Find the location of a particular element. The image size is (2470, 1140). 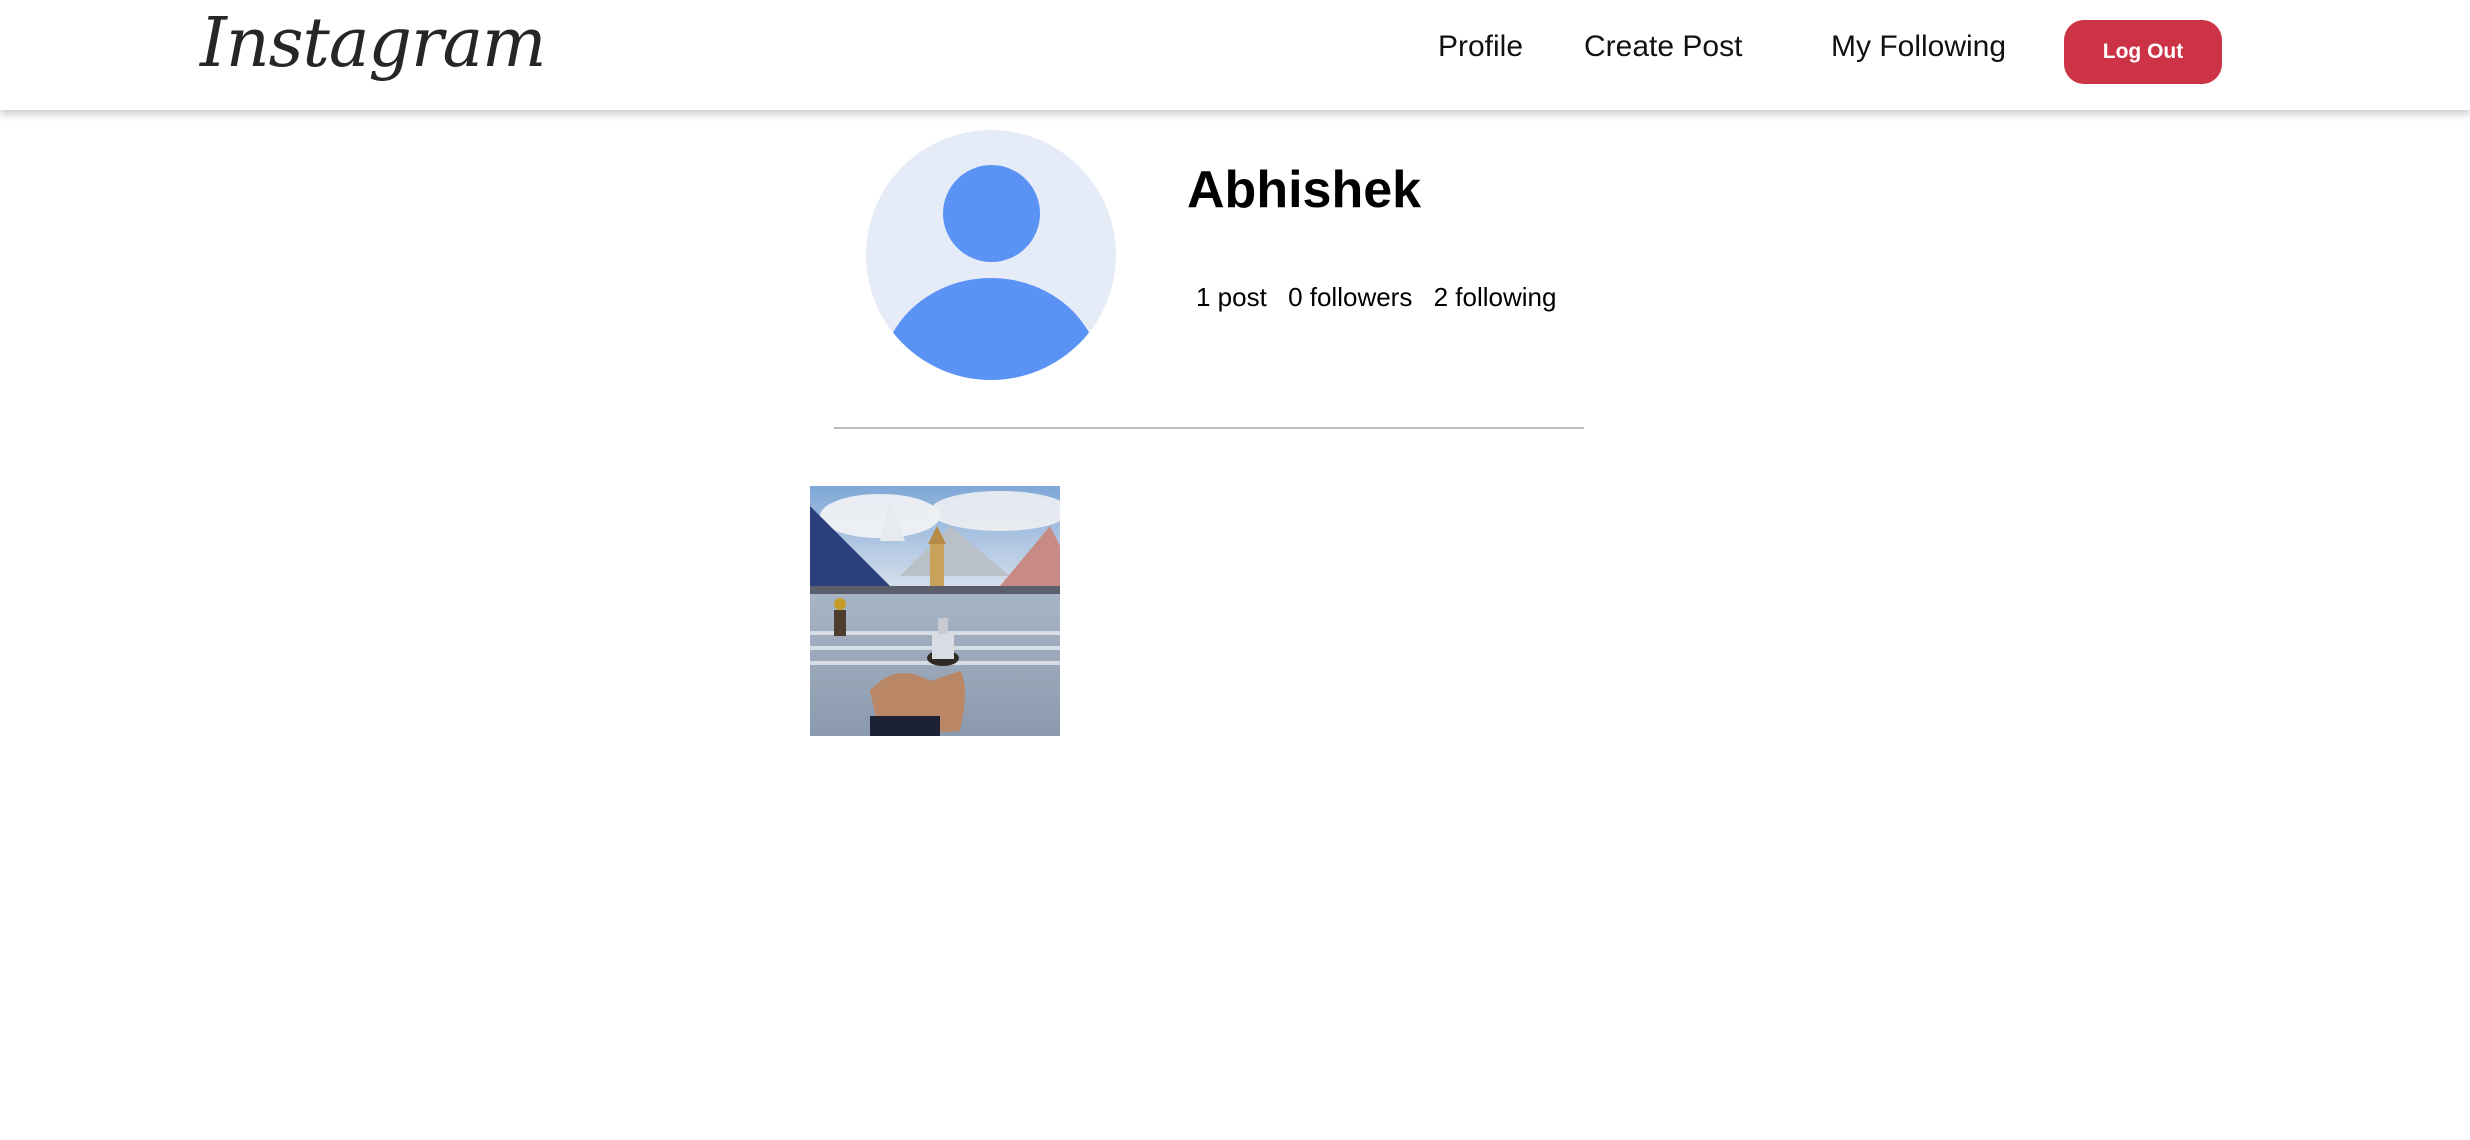

nav-my-following-link: My Following is located at coordinates (1918, 47).